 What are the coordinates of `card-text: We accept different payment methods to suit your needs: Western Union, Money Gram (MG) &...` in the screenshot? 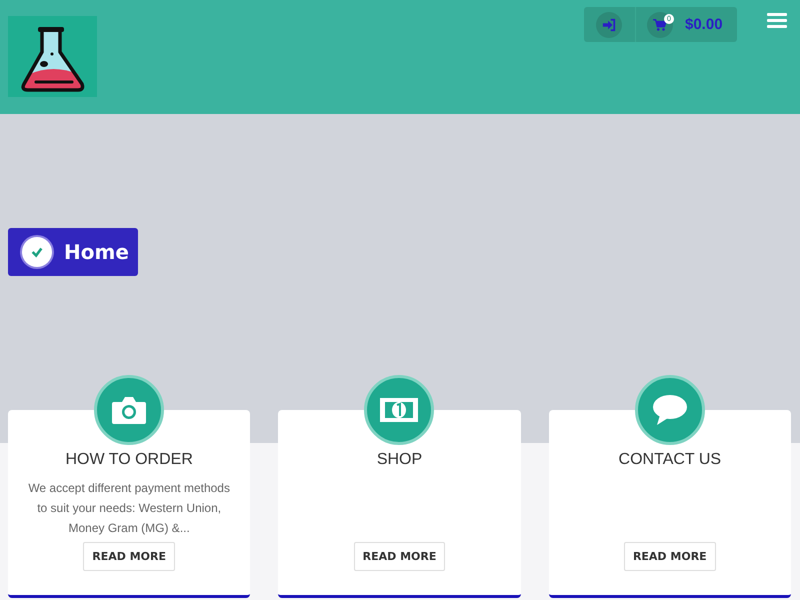 It's located at (129, 508).